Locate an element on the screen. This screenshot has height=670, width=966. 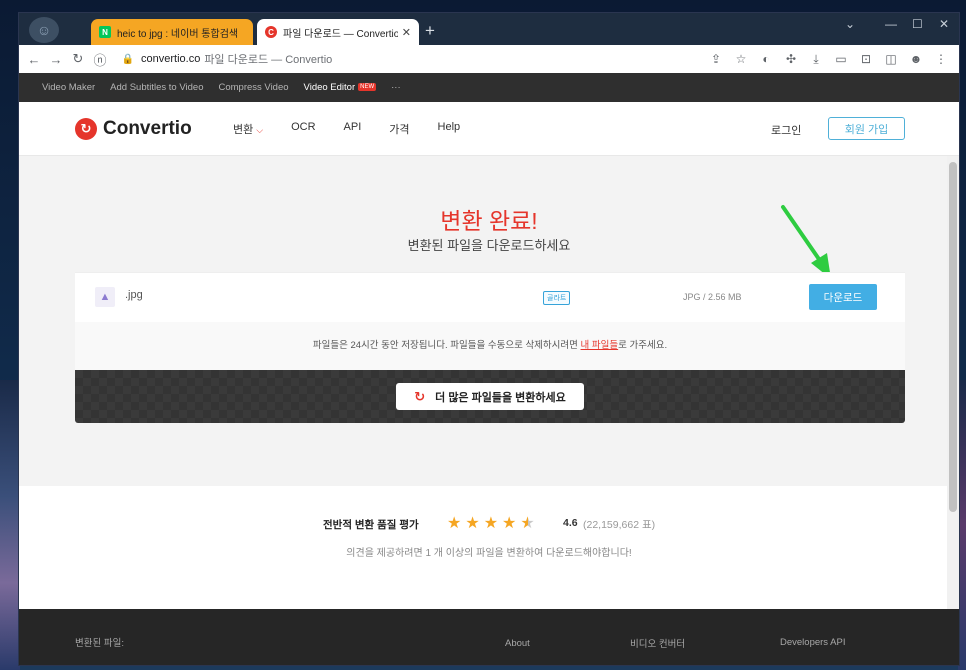
nav-help: Help is located at coordinates (449, 129).